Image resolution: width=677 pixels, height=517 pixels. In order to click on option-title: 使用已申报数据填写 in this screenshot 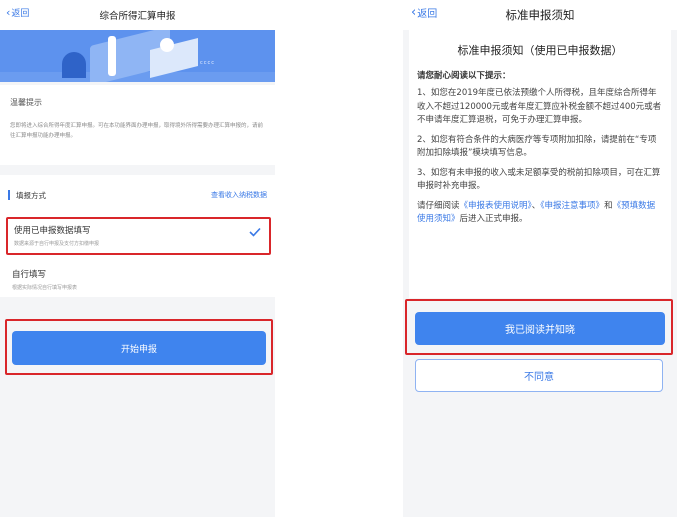, I will do `click(52, 231)`.